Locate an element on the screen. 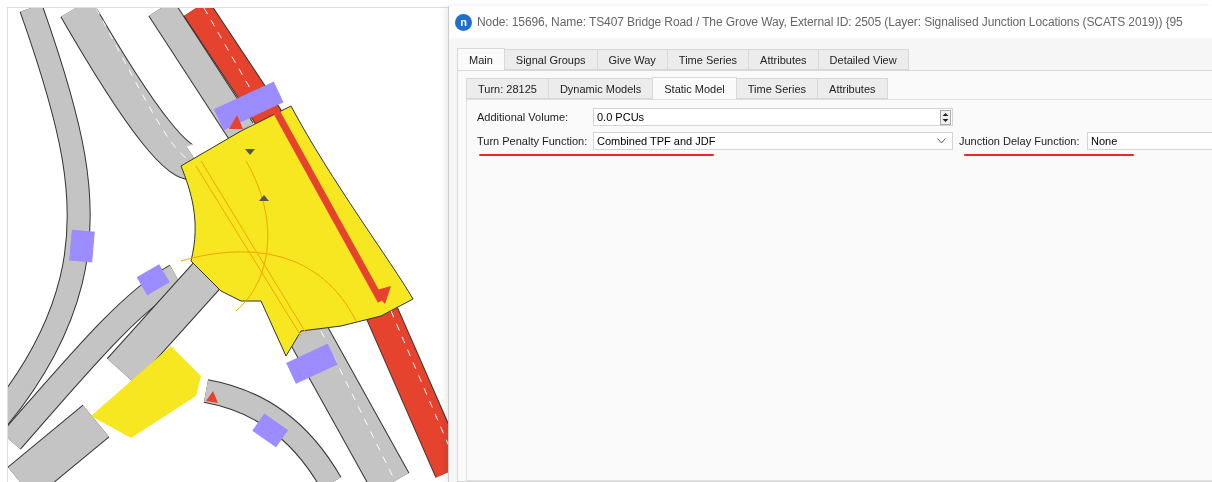 This screenshot has width=1212, height=482. field-label: Turn Penalty Function: is located at coordinates (533, 141).